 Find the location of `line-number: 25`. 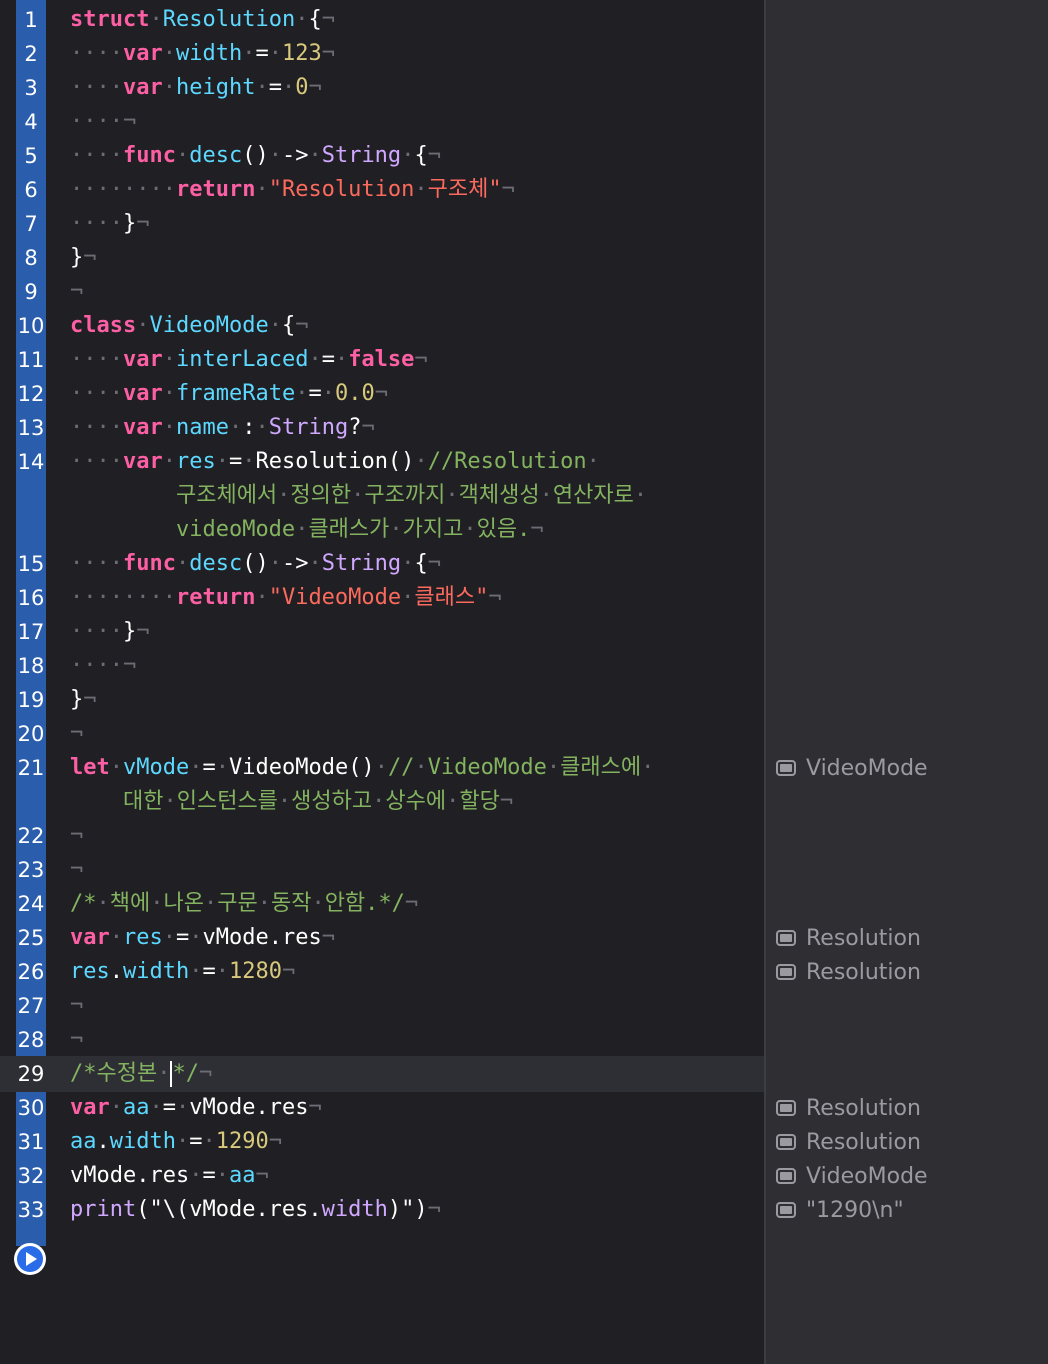

line-number: 25 is located at coordinates (31, 938).